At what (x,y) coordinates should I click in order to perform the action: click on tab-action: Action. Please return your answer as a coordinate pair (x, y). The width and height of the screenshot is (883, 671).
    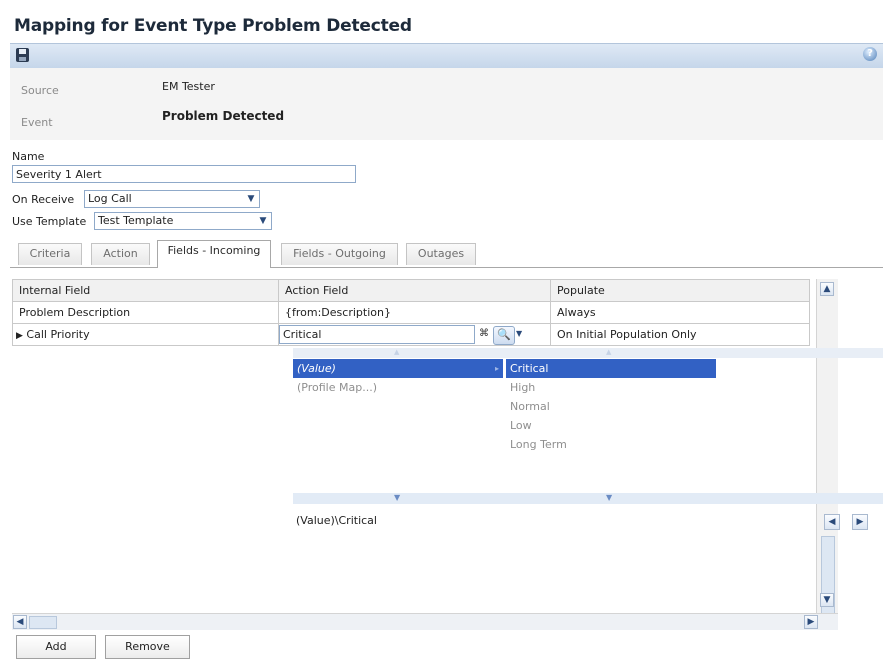
    Looking at the image, I should click on (120, 254).